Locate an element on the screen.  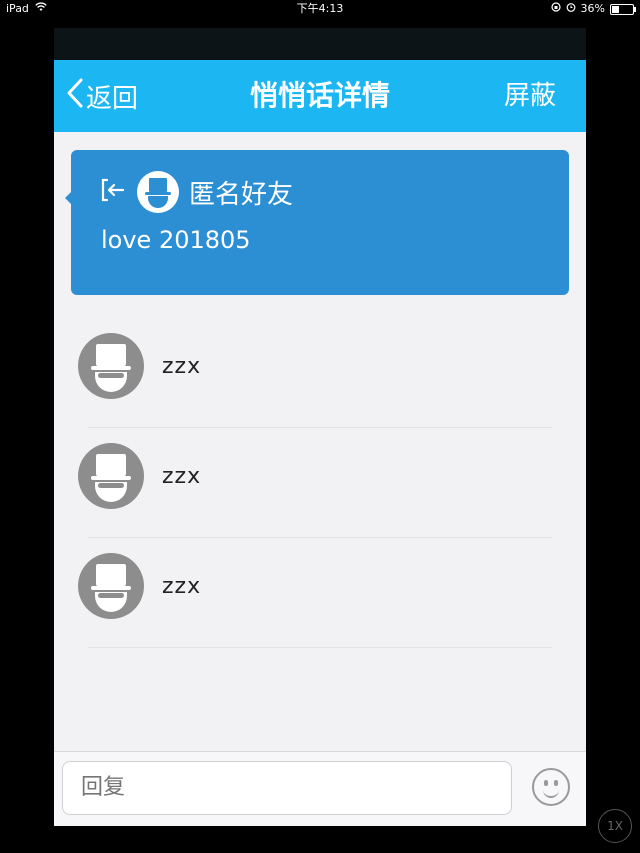
reply-input is located at coordinates (287, 788).